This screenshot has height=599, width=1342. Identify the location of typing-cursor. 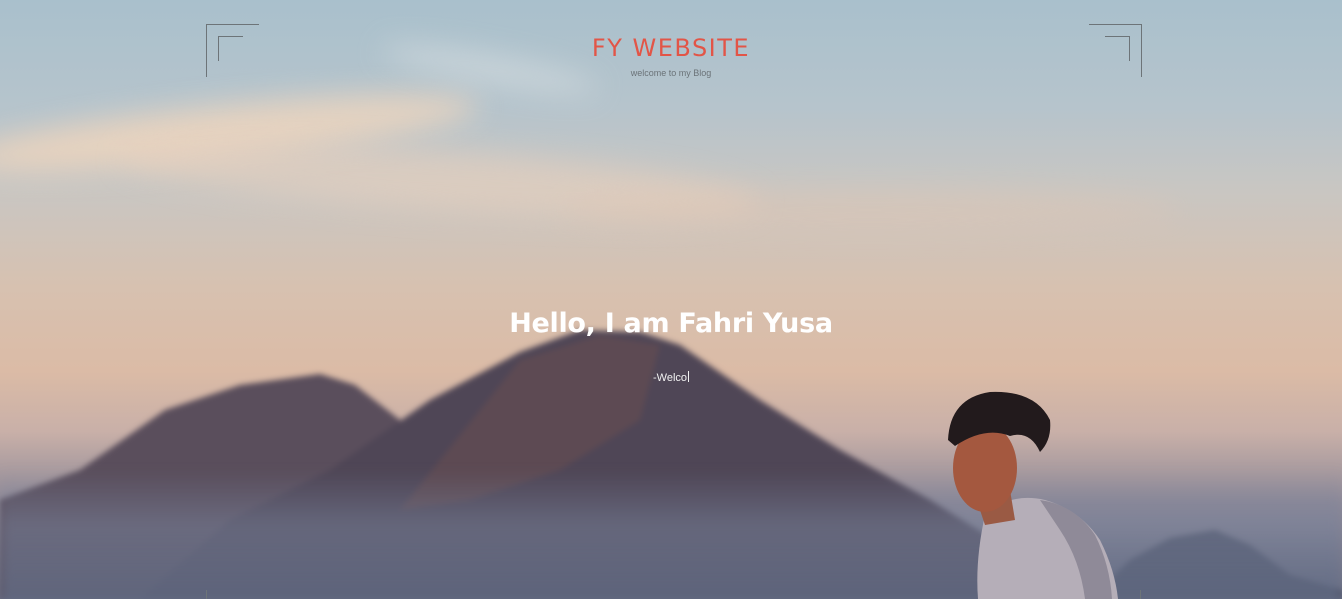
(689, 376).